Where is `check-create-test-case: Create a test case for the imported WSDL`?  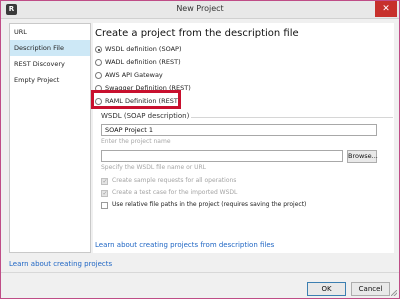
check-create-test-case: Create a test case for the imported WSDL is located at coordinates (169, 193).